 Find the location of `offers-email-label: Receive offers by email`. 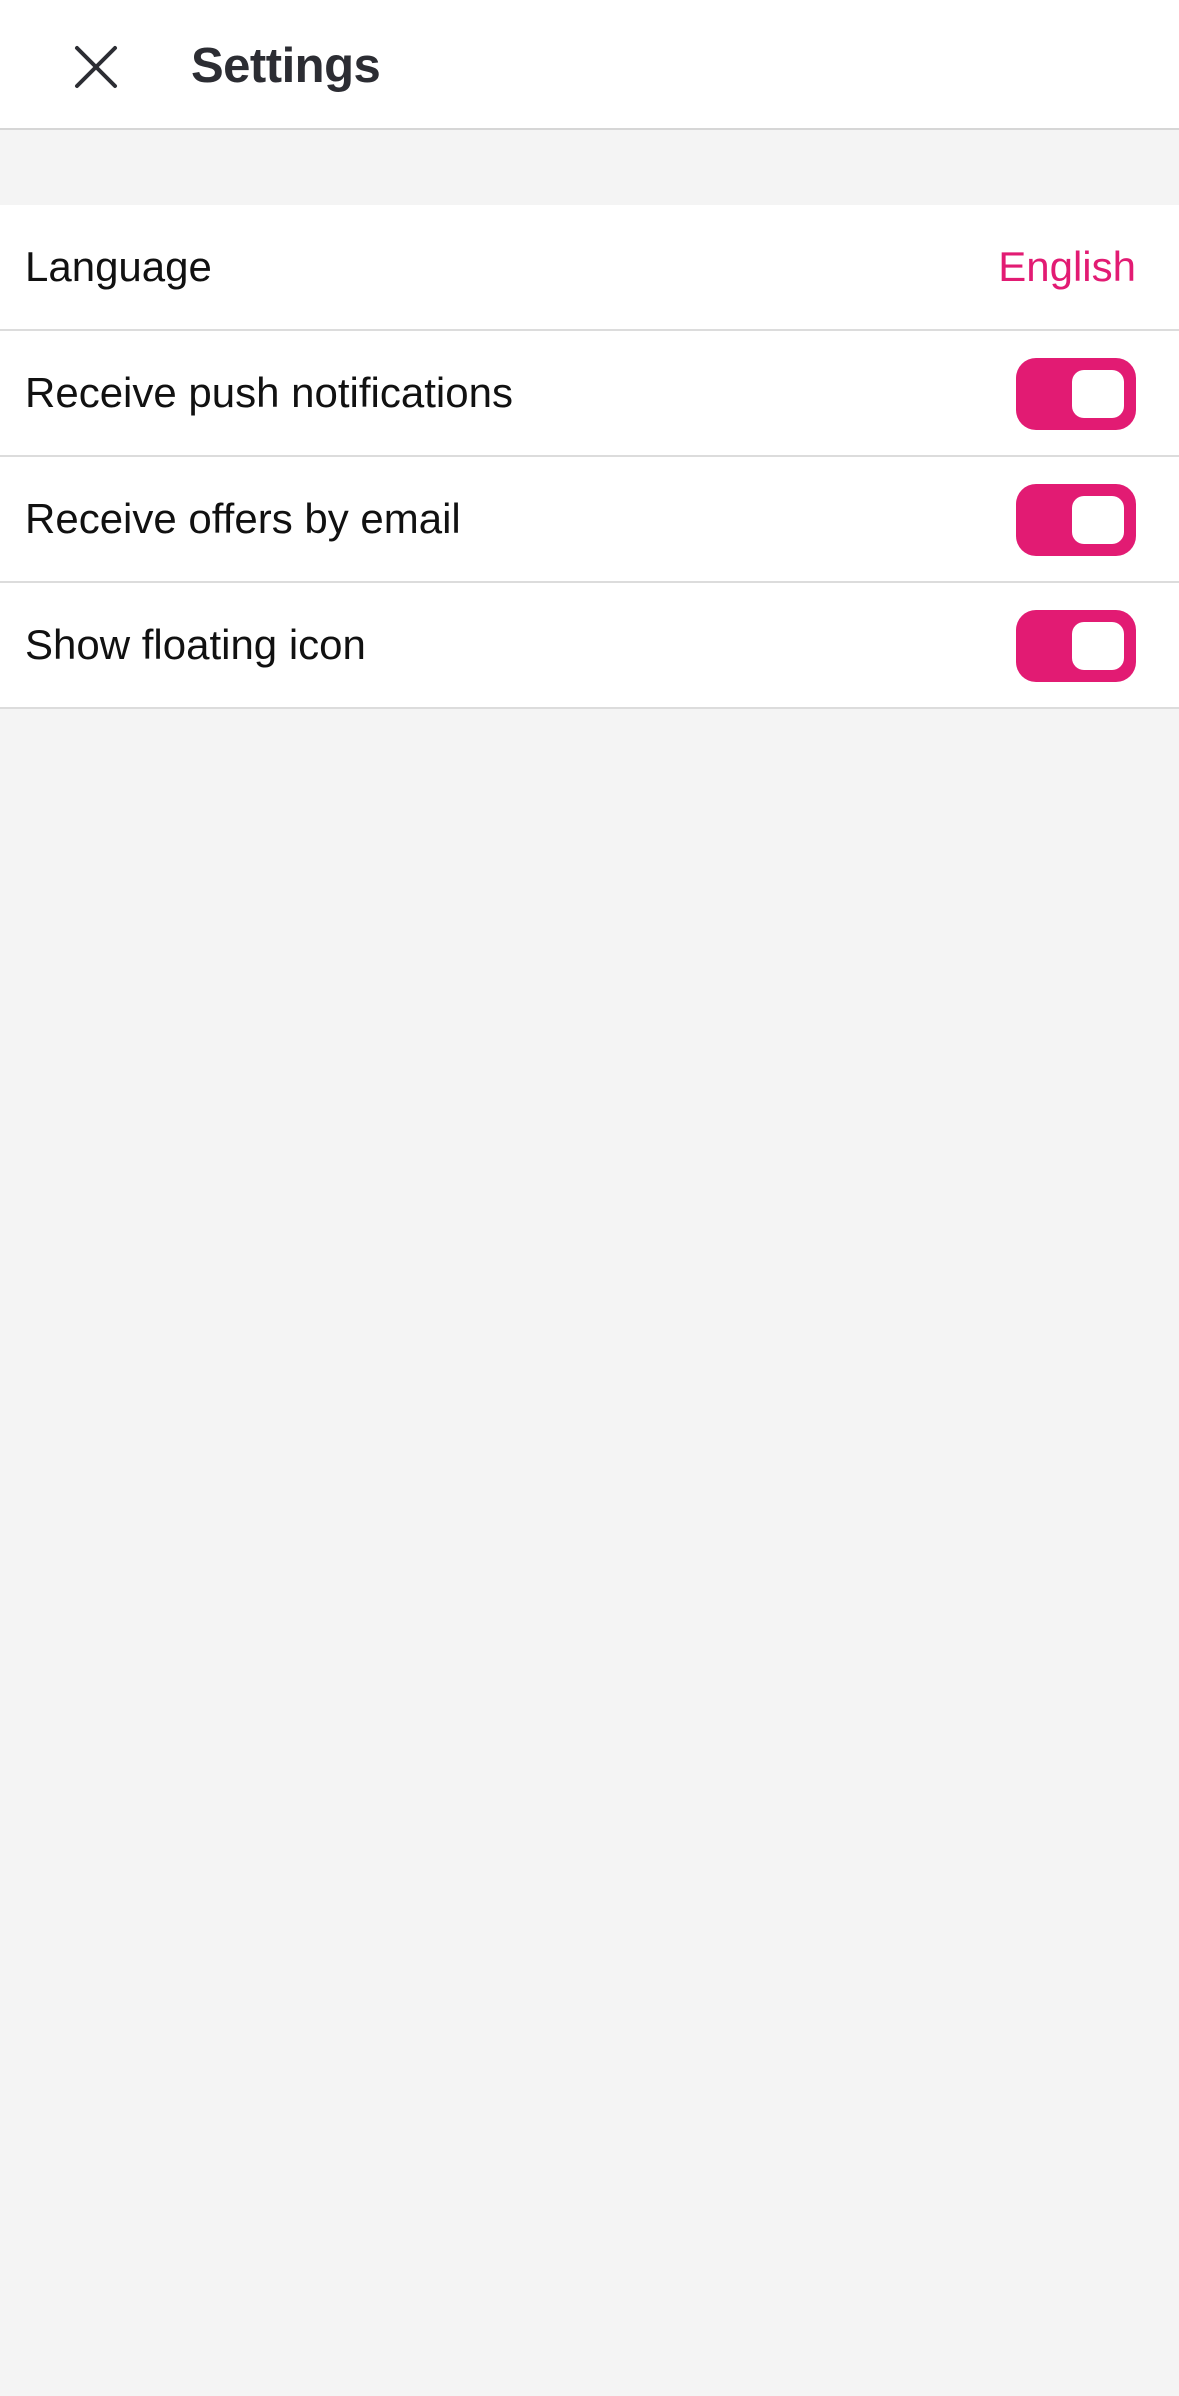

offers-email-label: Receive offers by email is located at coordinates (243, 518).